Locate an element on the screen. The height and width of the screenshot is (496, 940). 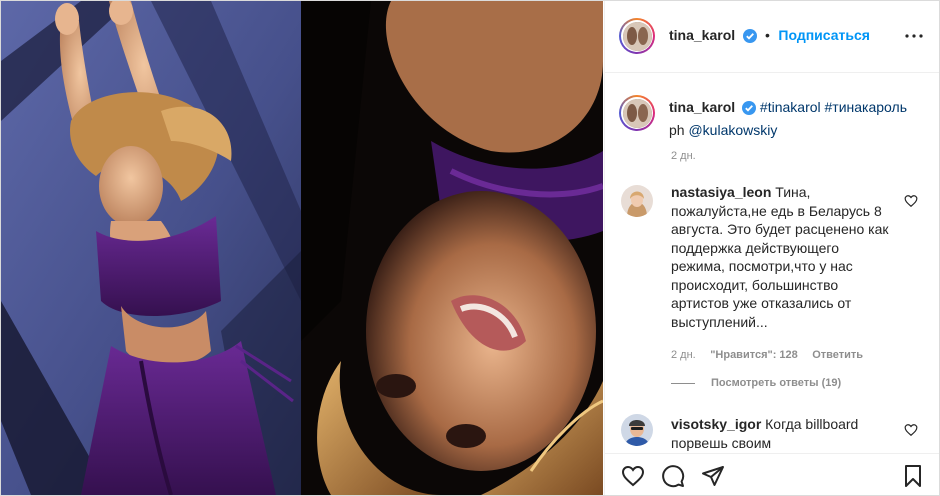
comment-bubble-icon is located at coordinates (673, 476).